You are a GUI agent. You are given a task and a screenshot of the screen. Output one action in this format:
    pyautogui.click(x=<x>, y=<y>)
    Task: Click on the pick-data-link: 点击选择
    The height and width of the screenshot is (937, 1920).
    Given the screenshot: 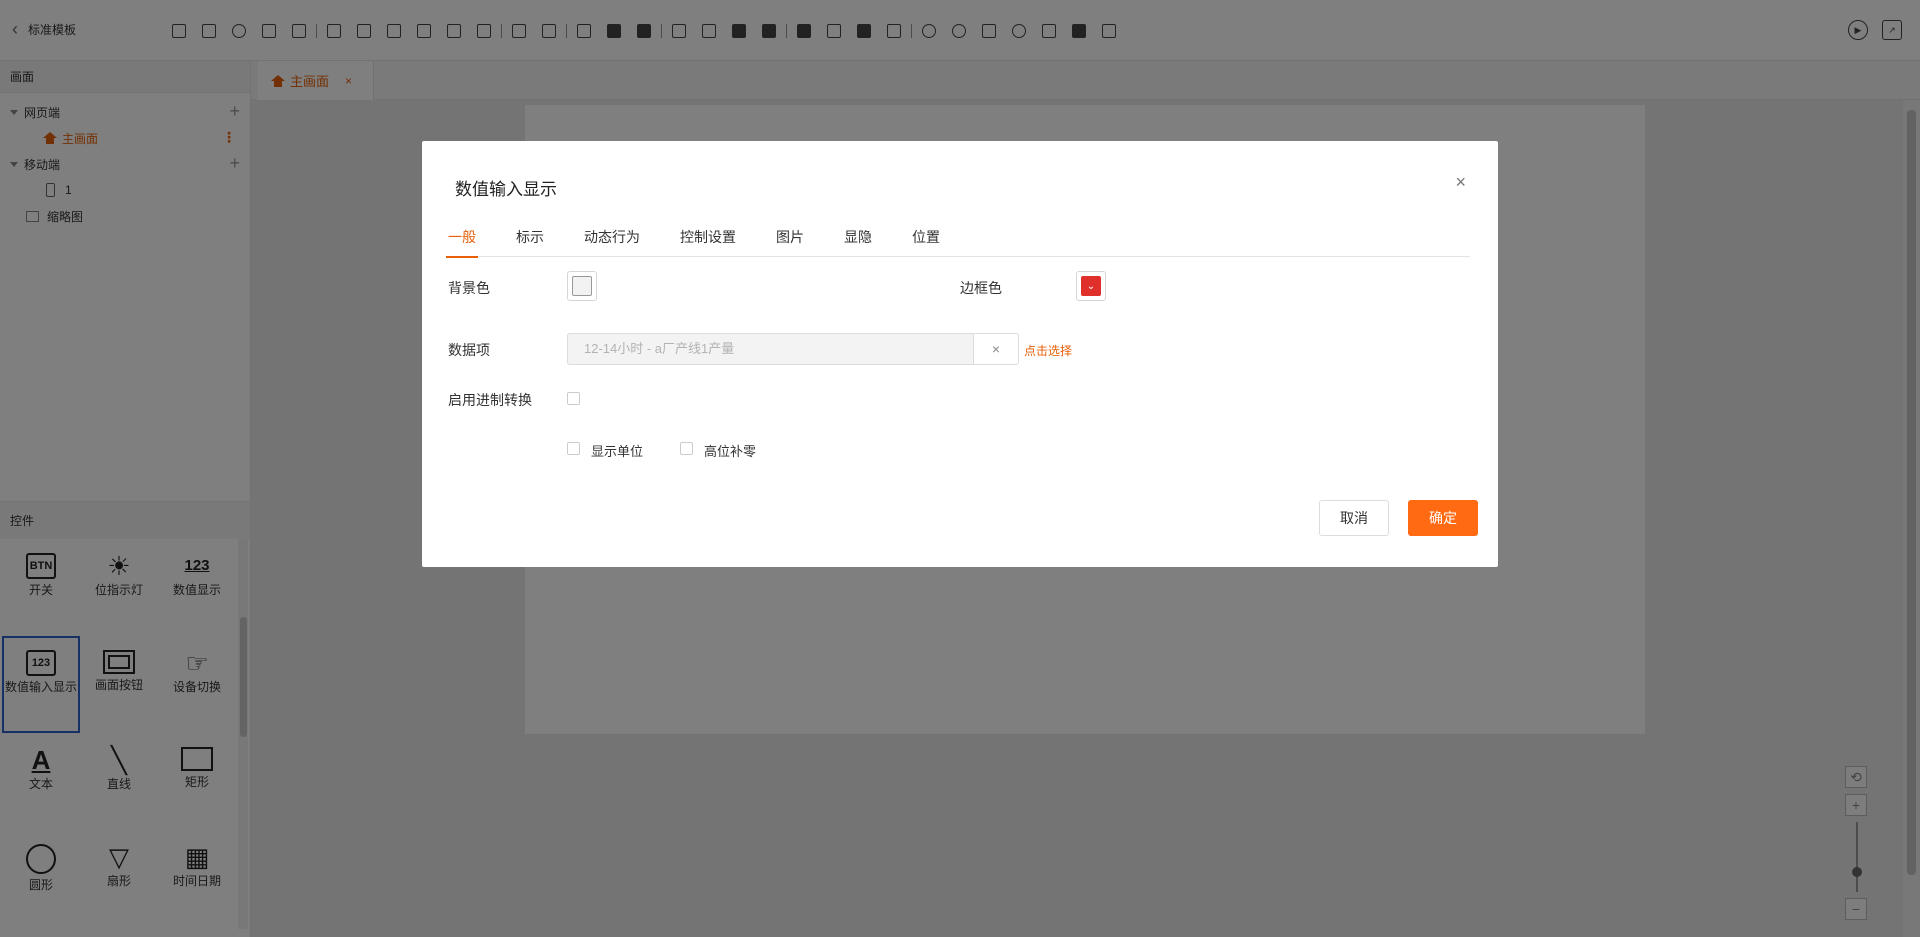 What is the action you would take?
    pyautogui.click(x=1048, y=350)
    